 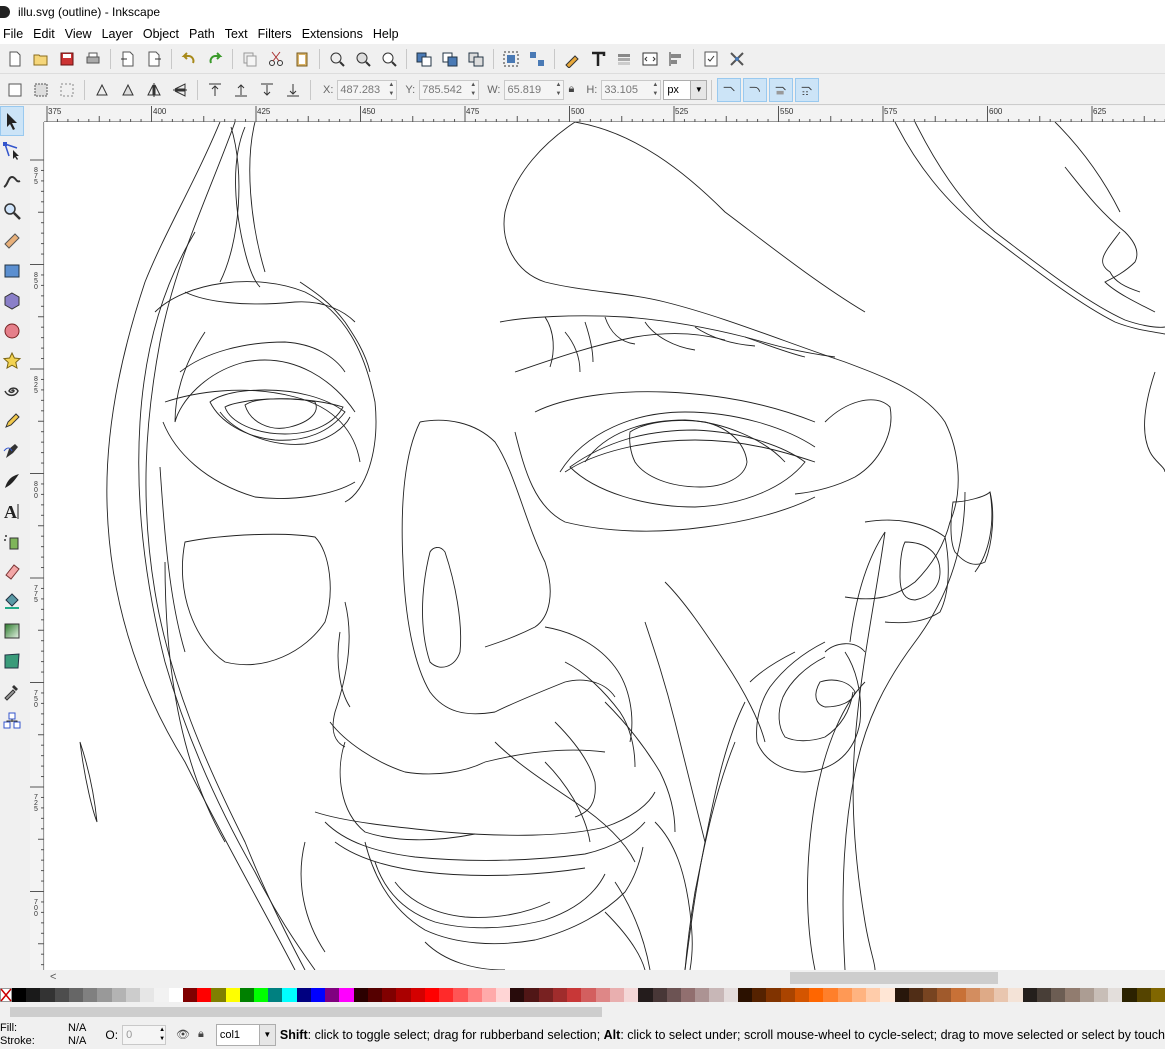 I want to click on mesh-tool-icon, so click(x=12, y=661).